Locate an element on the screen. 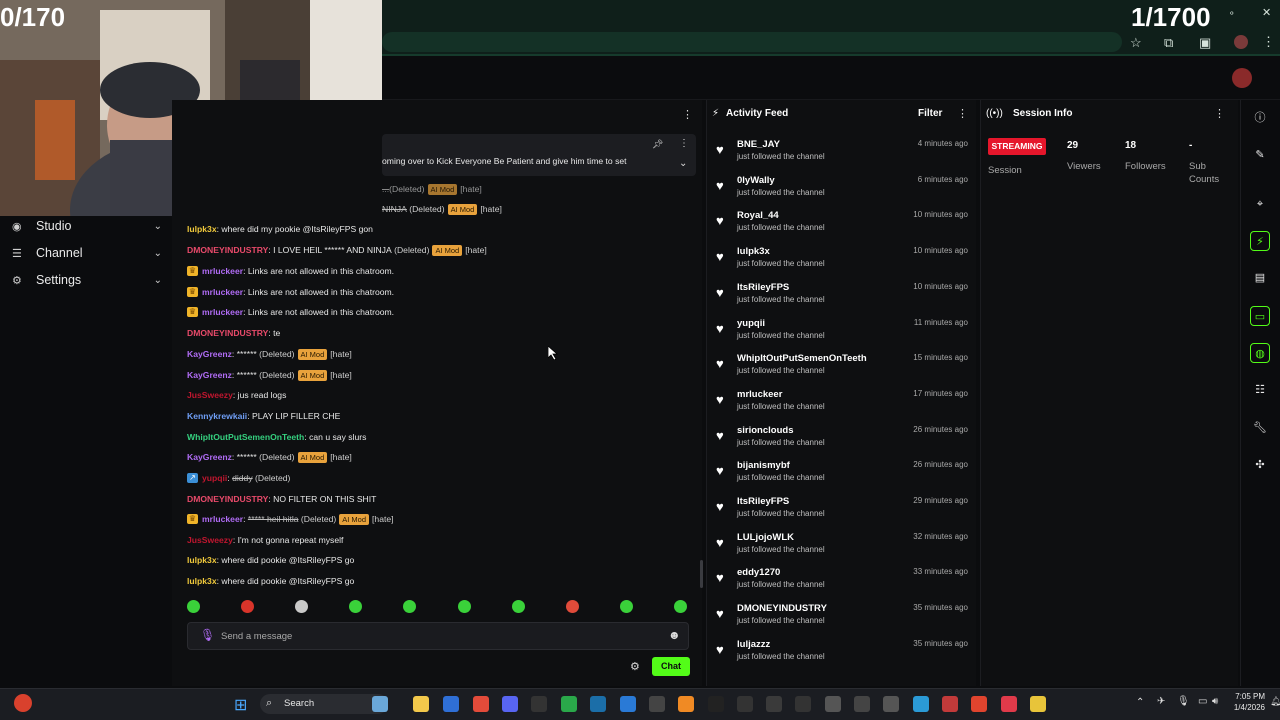 This screenshot has height=720, width=1280. bookmark-star-icon: ☆ is located at coordinates (1136, 43).